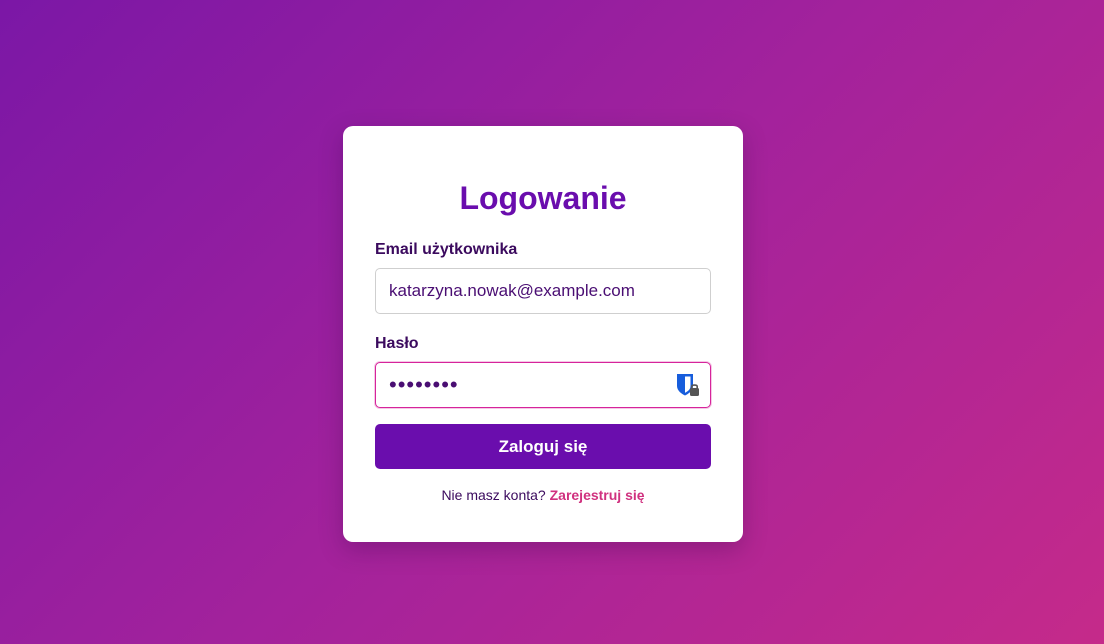 The width and height of the screenshot is (1104, 644). What do you see at coordinates (397, 343) in the screenshot?
I see `password-label: Hasło` at bounding box center [397, 343].